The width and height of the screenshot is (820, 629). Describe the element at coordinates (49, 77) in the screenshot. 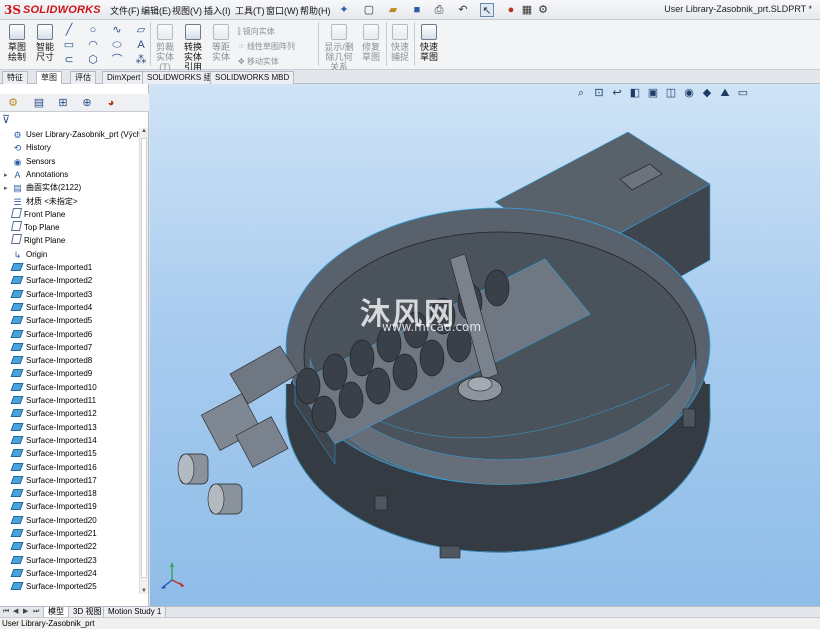

I see `tab-sketch: 草图` at that location.